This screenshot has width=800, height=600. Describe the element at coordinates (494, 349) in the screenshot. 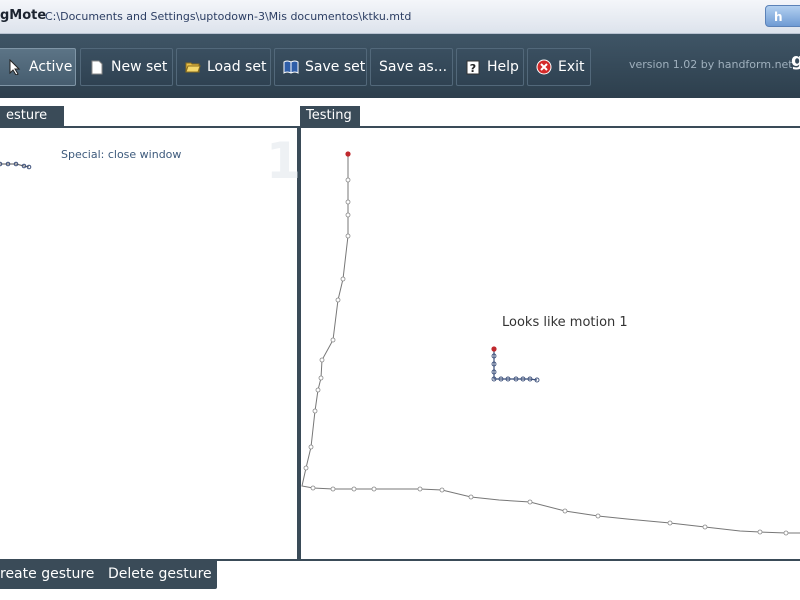

I see `matched-start-point` at that location.